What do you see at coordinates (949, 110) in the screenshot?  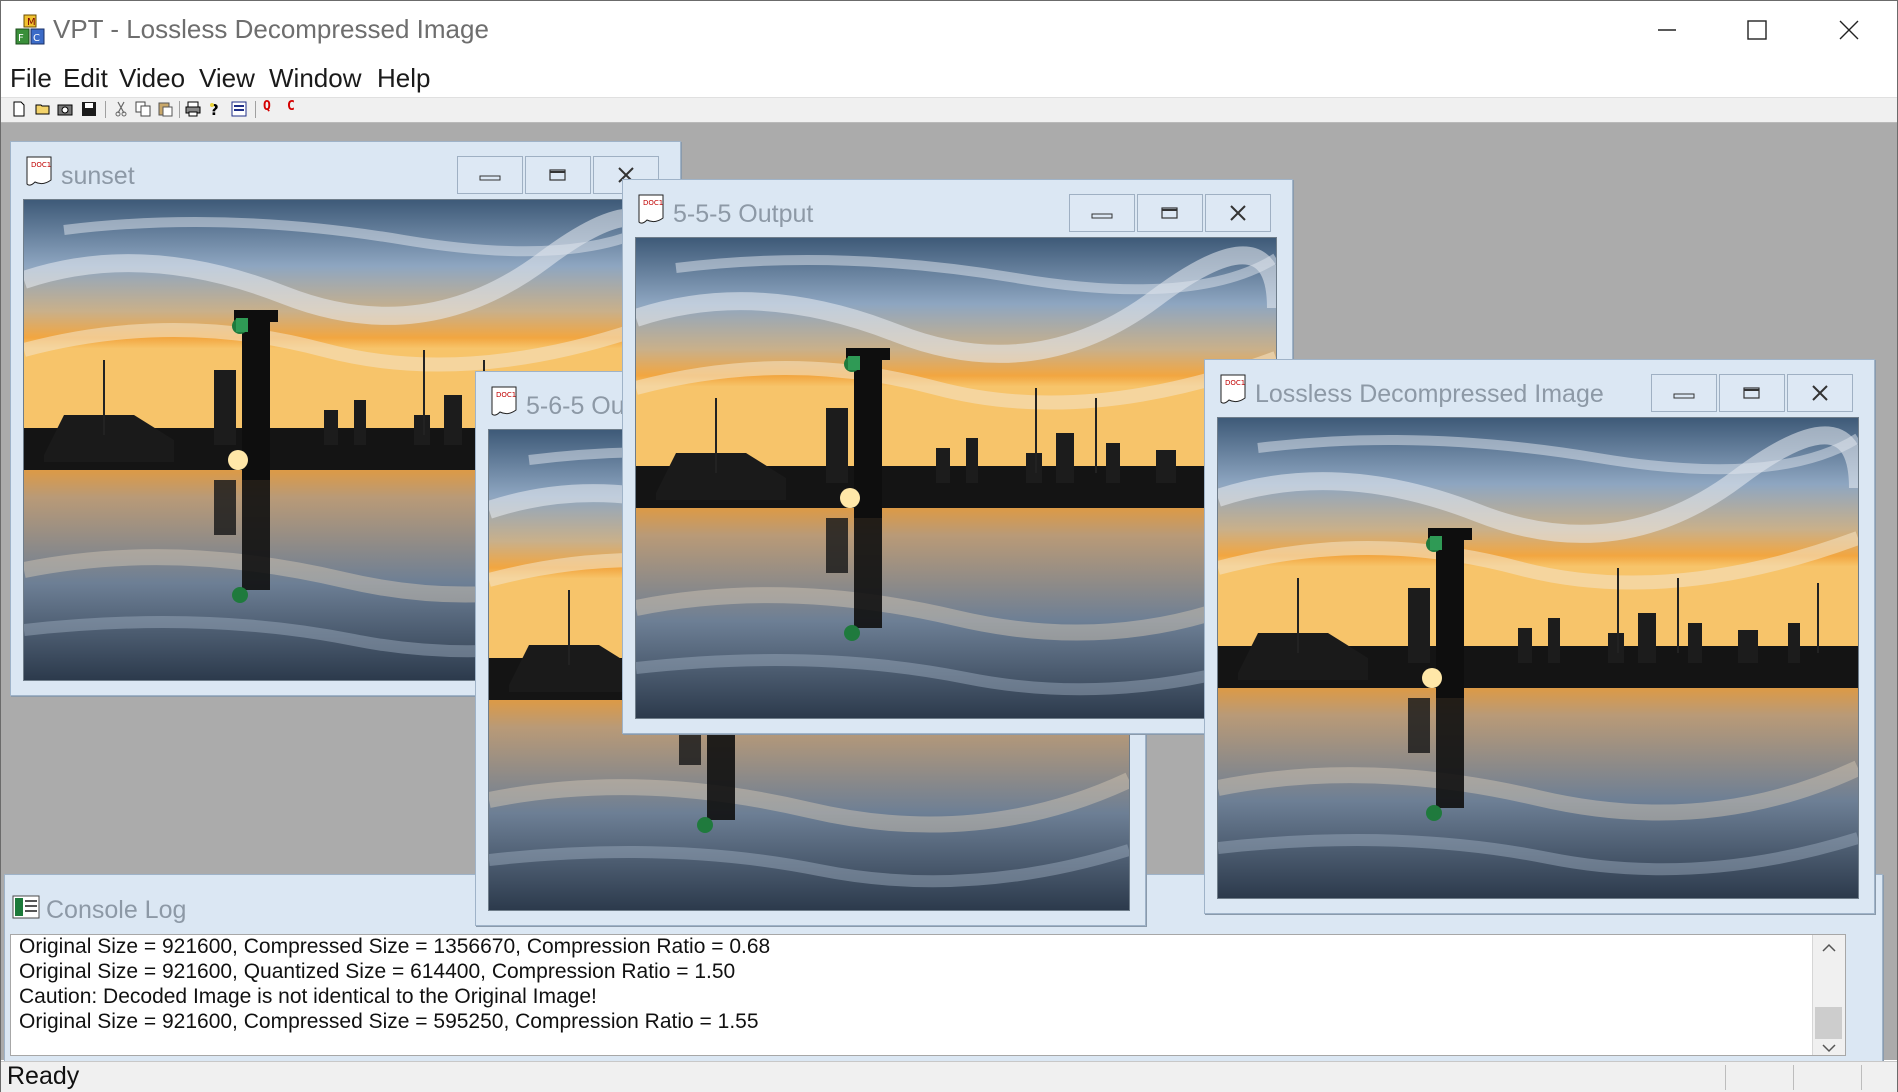 I see `toolbar: ? Q C` at bounding box center [949, 110].